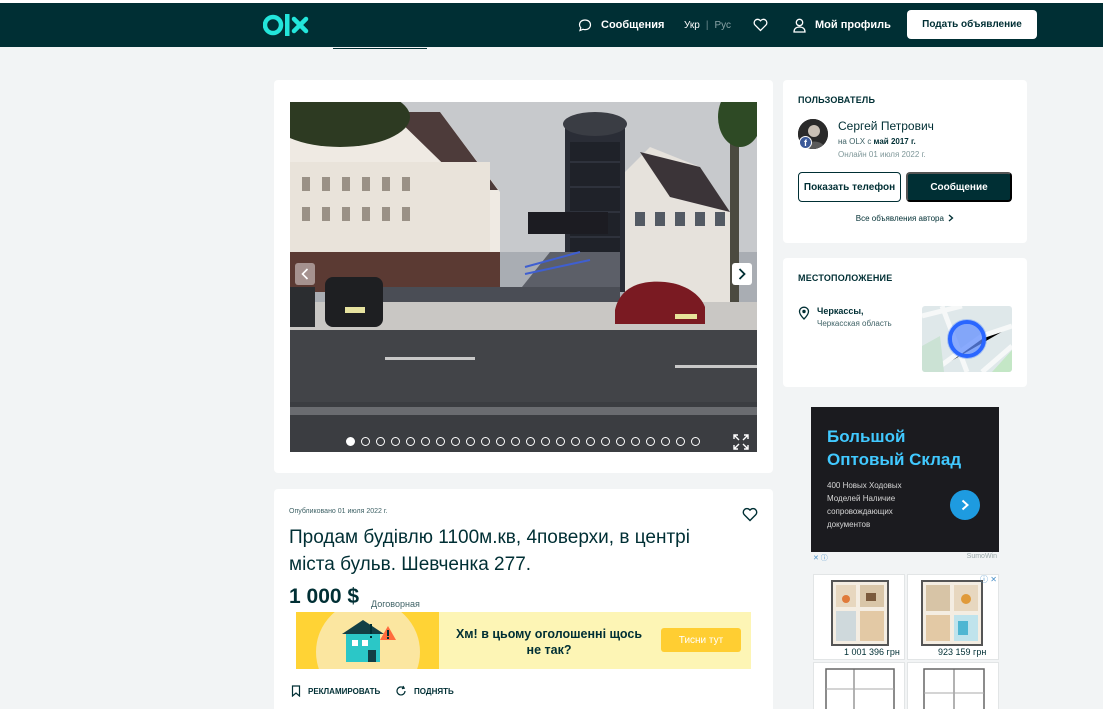 This screenshot has height=709, width=1103. I want to click on messages-link: Сообщения, so click(621, 25).